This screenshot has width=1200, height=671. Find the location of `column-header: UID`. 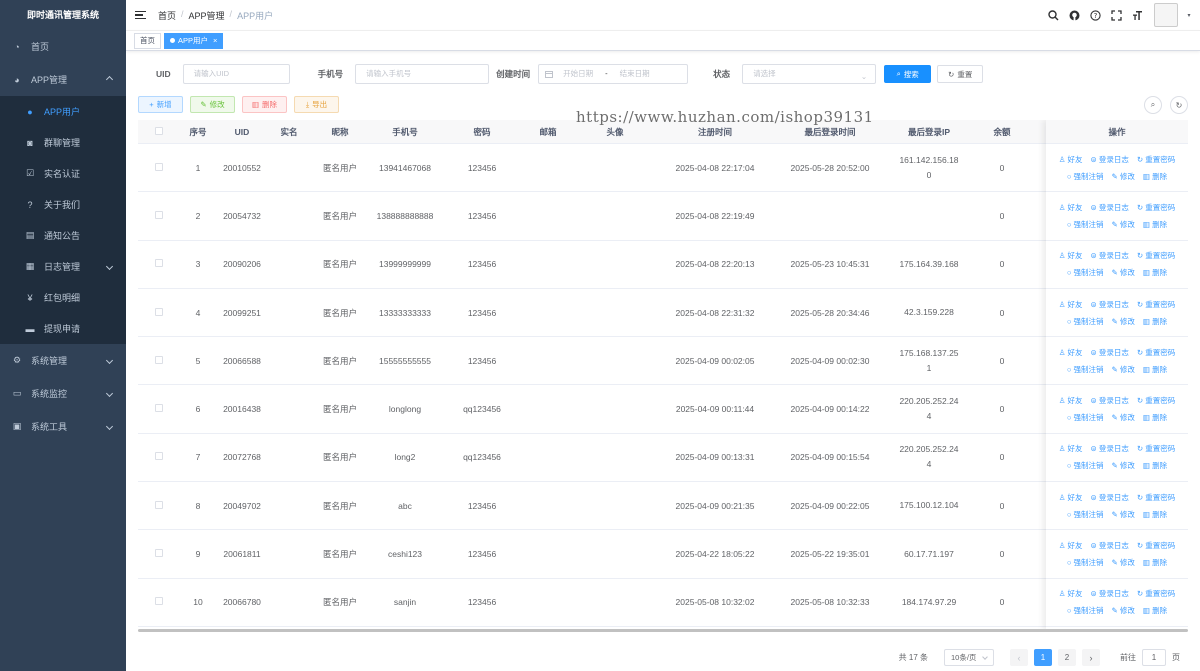

column-header: UID is located at coordinates (242, 132).